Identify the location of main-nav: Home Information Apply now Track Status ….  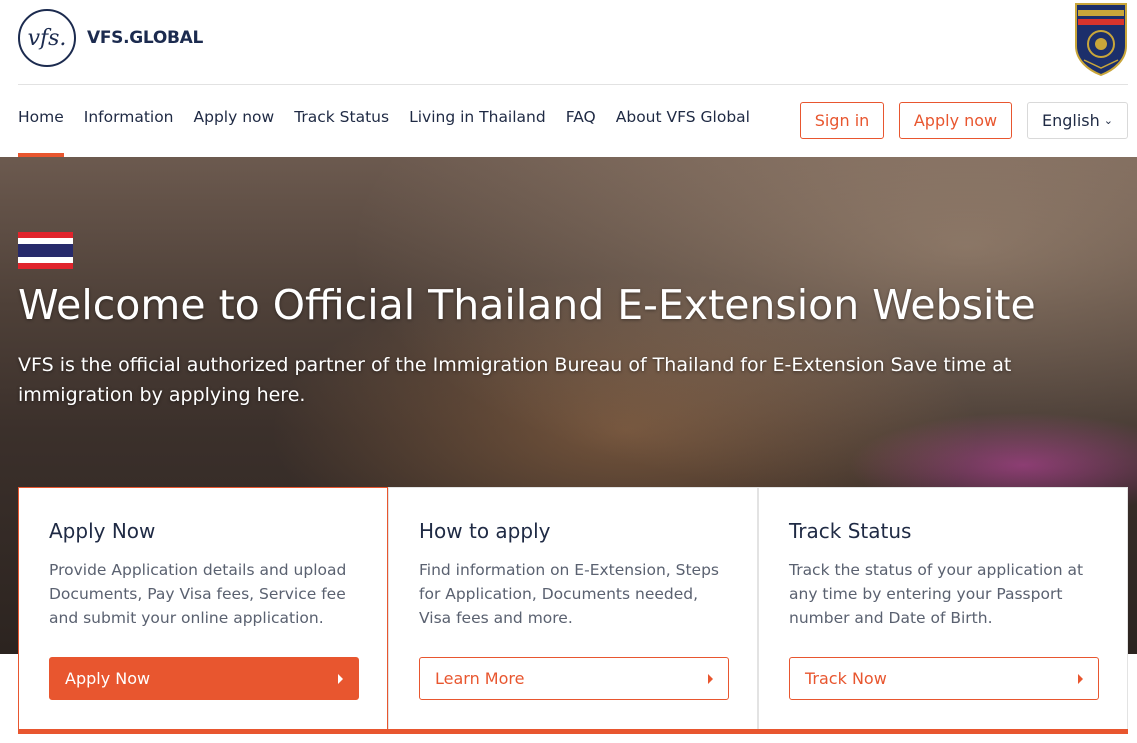
(394, 132).